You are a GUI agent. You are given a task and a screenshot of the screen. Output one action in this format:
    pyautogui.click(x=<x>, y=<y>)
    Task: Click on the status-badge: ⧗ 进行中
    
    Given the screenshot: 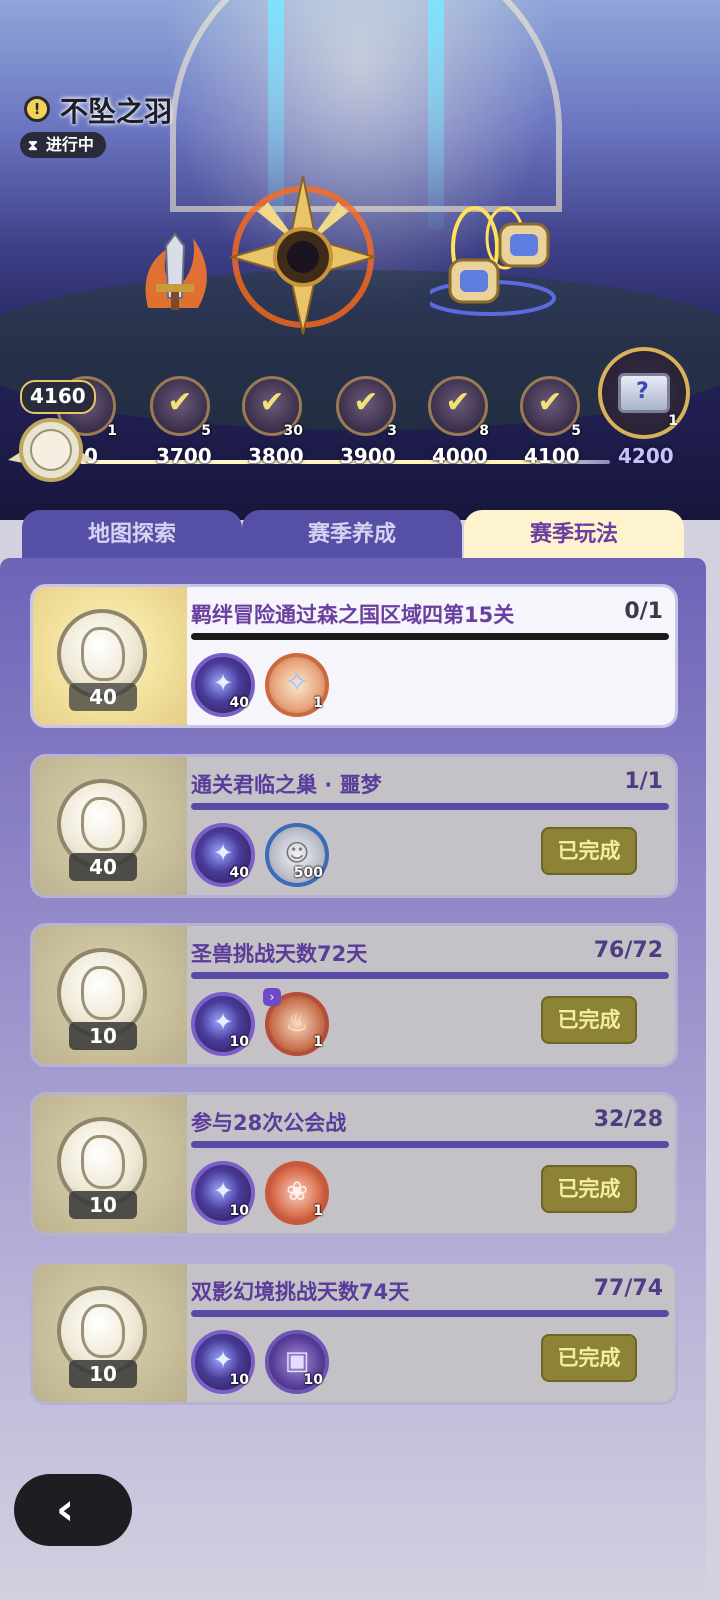 What is the action you would take?
    pyautogui.click(x=63, y=145)
    